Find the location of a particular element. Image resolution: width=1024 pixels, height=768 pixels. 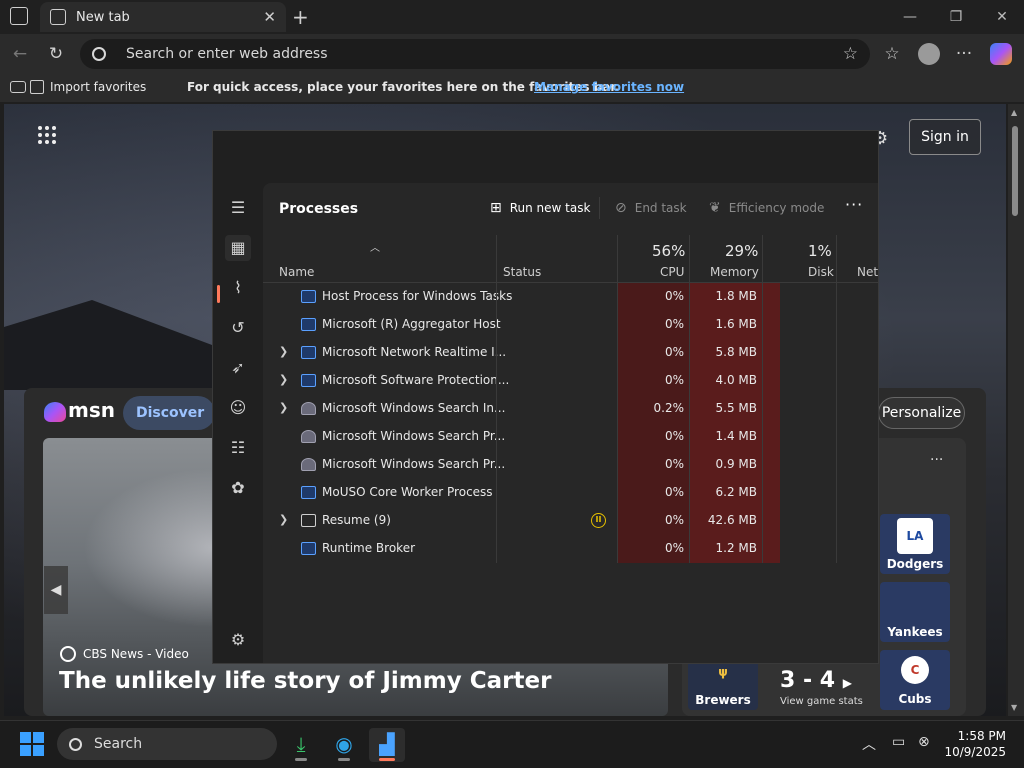

more-menu-icon: ··· is located at coordinates (964, 54).